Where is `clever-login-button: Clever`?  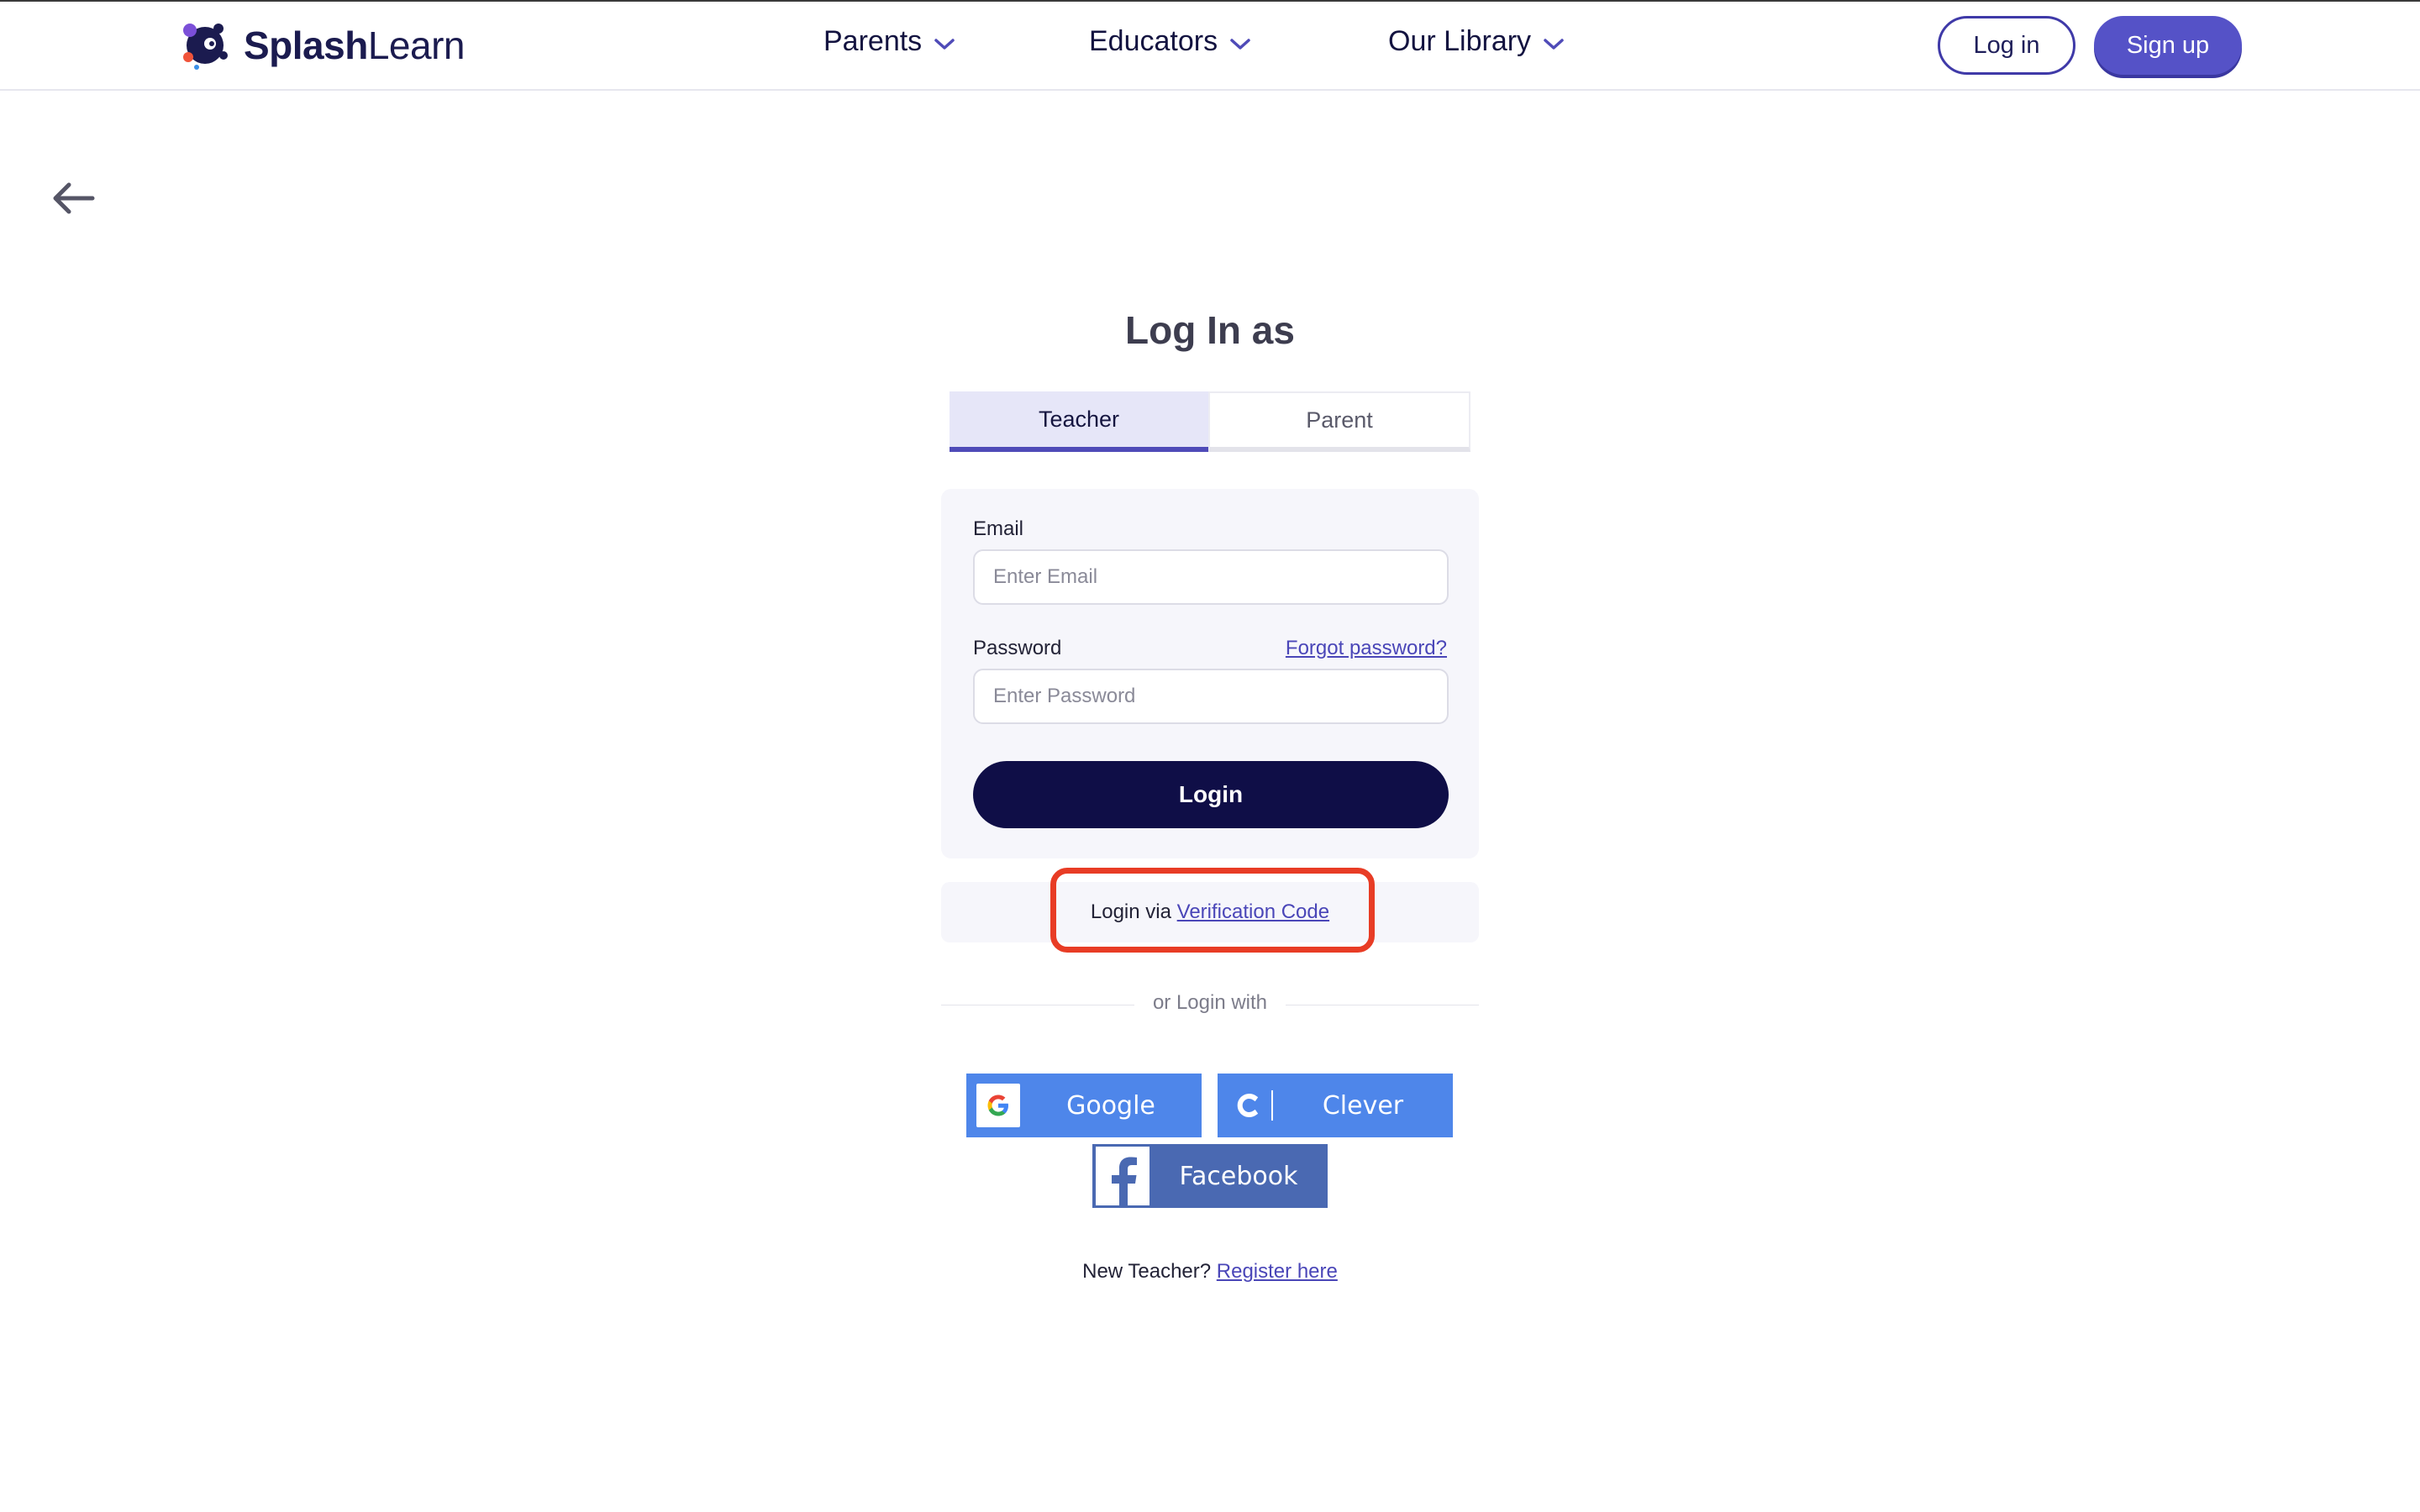 clever-login-button: Clever is located at coordinates (1335, 1105).